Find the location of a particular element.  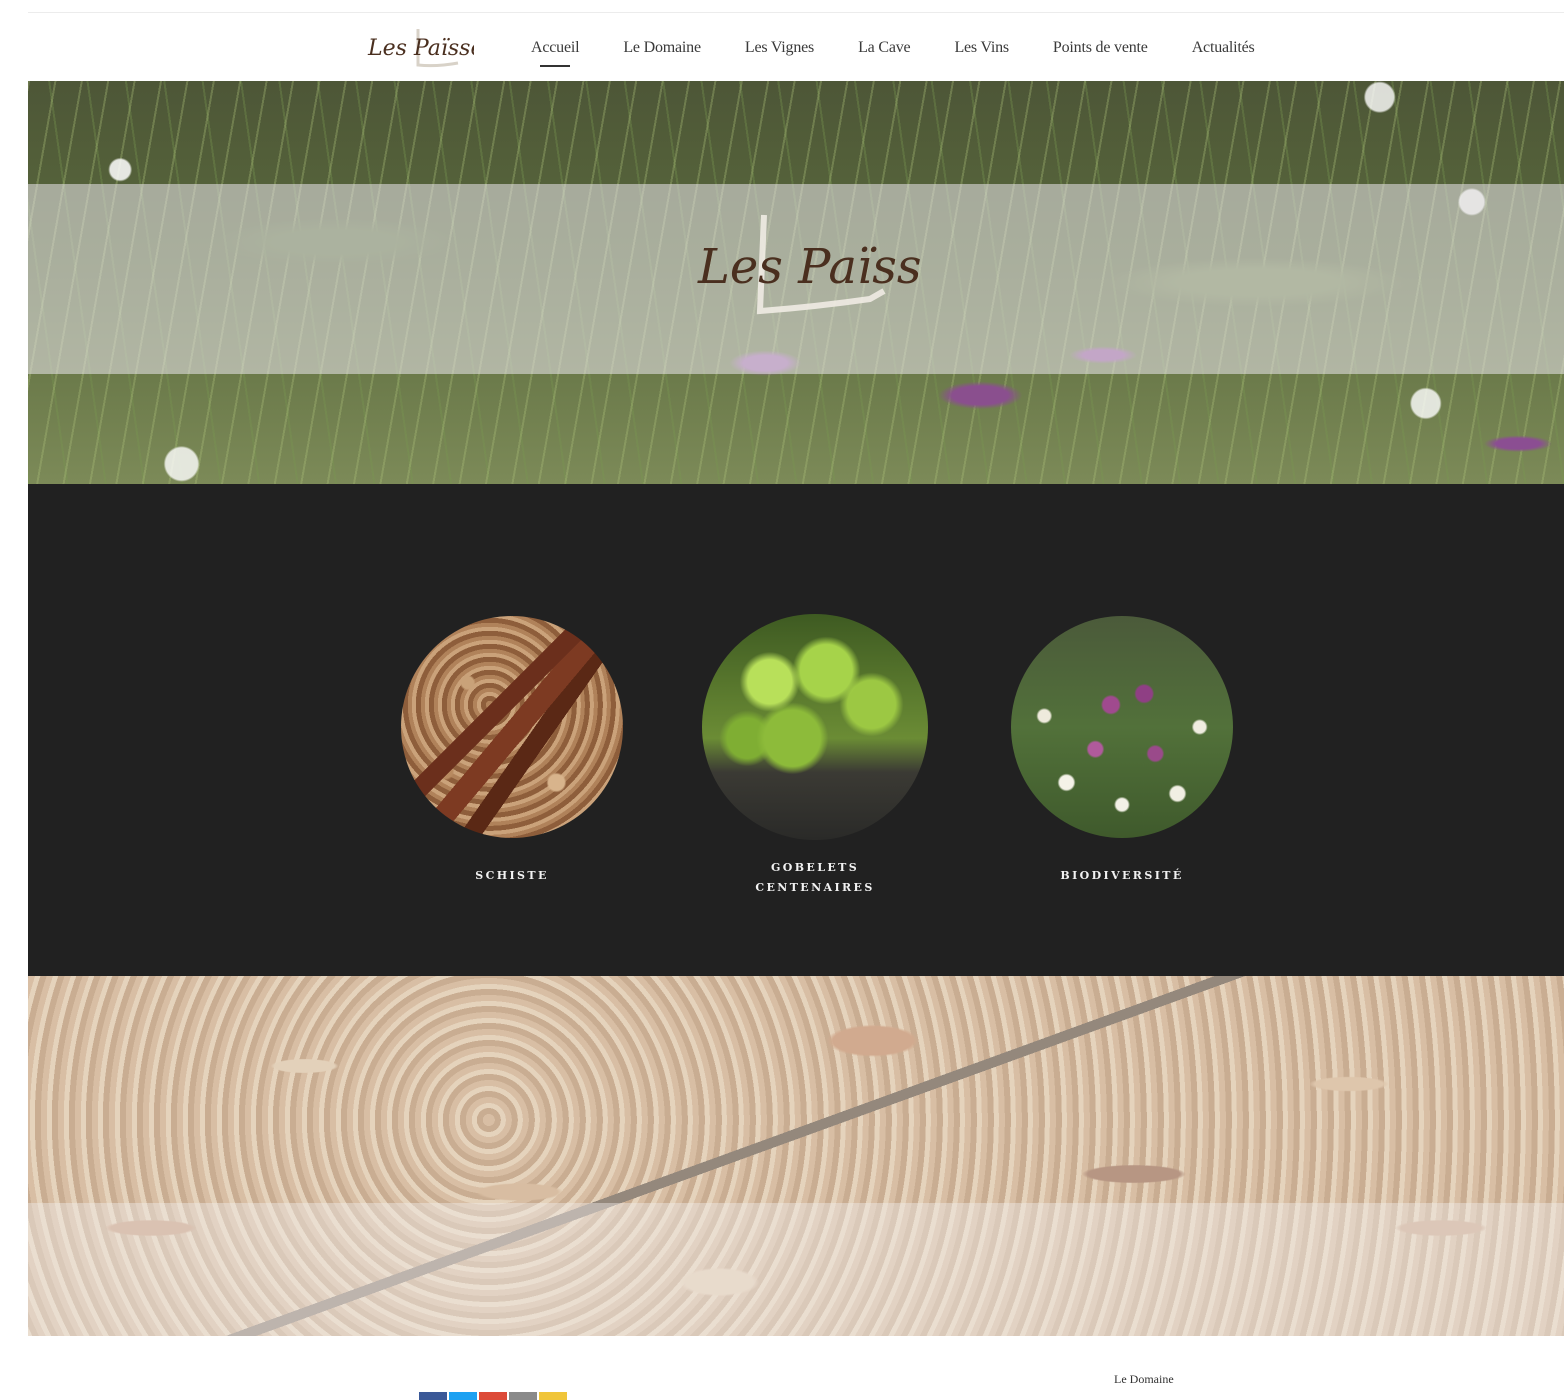

hero-logo: Les Païssels is located at coordinates (809, 264).